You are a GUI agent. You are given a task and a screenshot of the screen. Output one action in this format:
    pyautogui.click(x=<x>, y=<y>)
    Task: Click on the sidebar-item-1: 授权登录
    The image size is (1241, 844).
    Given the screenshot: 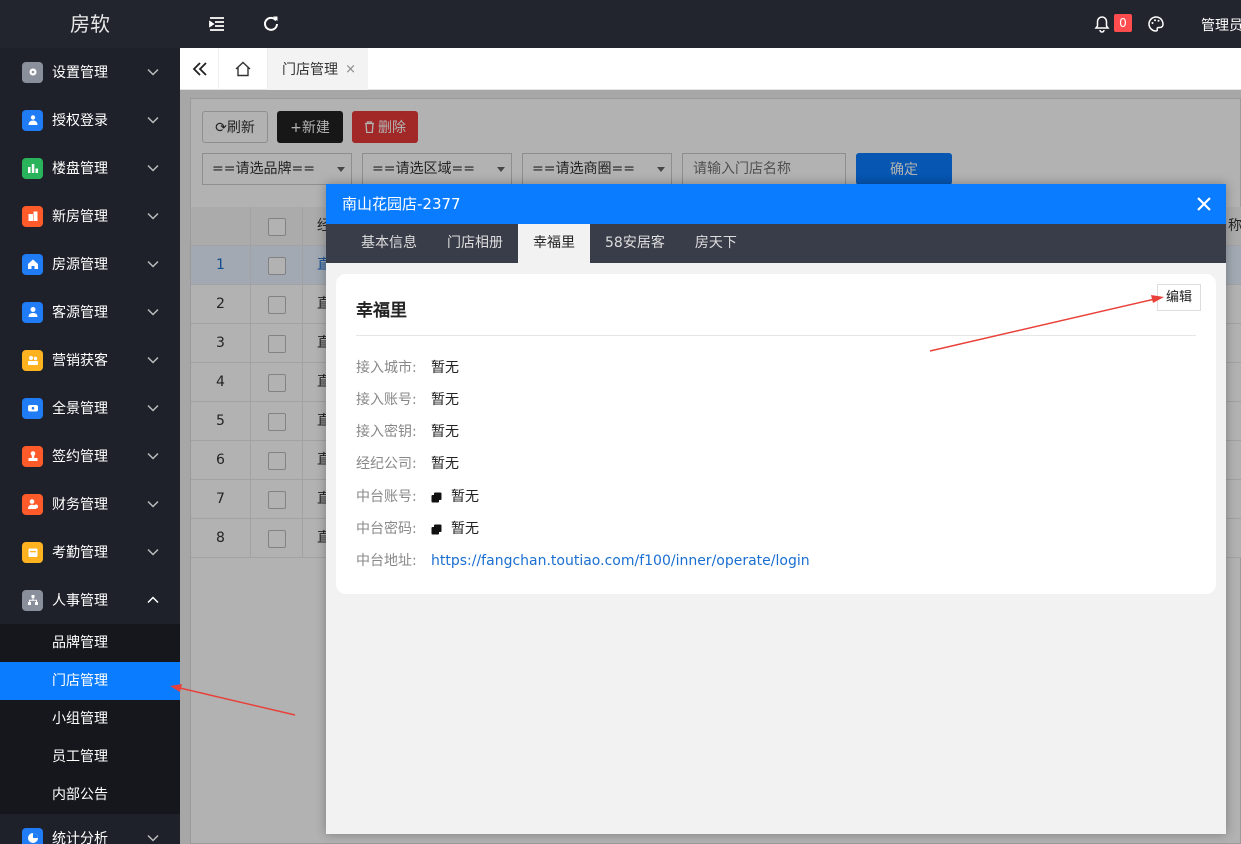 What is the action you would take?
    pyautogui.click(x=90, y=120)
    